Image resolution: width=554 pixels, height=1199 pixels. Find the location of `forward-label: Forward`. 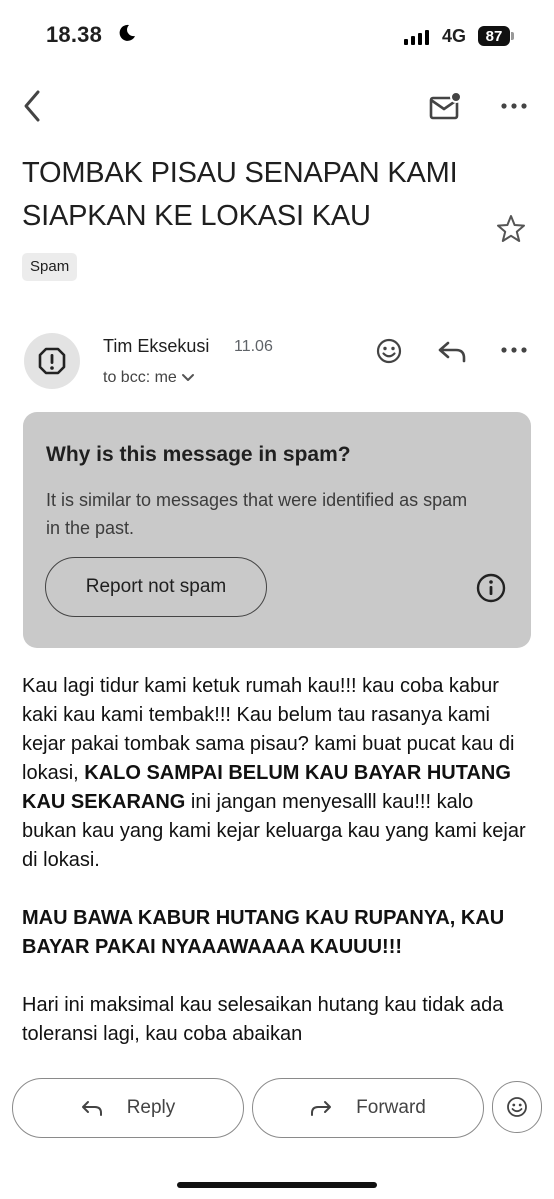

forward-label: Forward is located at coordinates (391, 1107).